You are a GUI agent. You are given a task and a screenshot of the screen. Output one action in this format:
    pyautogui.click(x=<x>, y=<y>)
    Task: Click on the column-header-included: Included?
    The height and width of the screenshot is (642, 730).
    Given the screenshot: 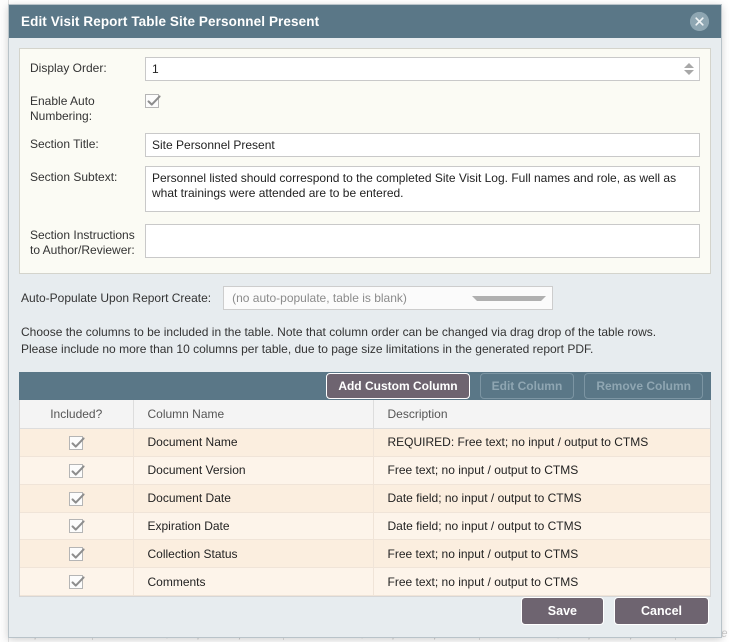 What is the action you would take?
    pyautogui.click(x=77, y=415)
    